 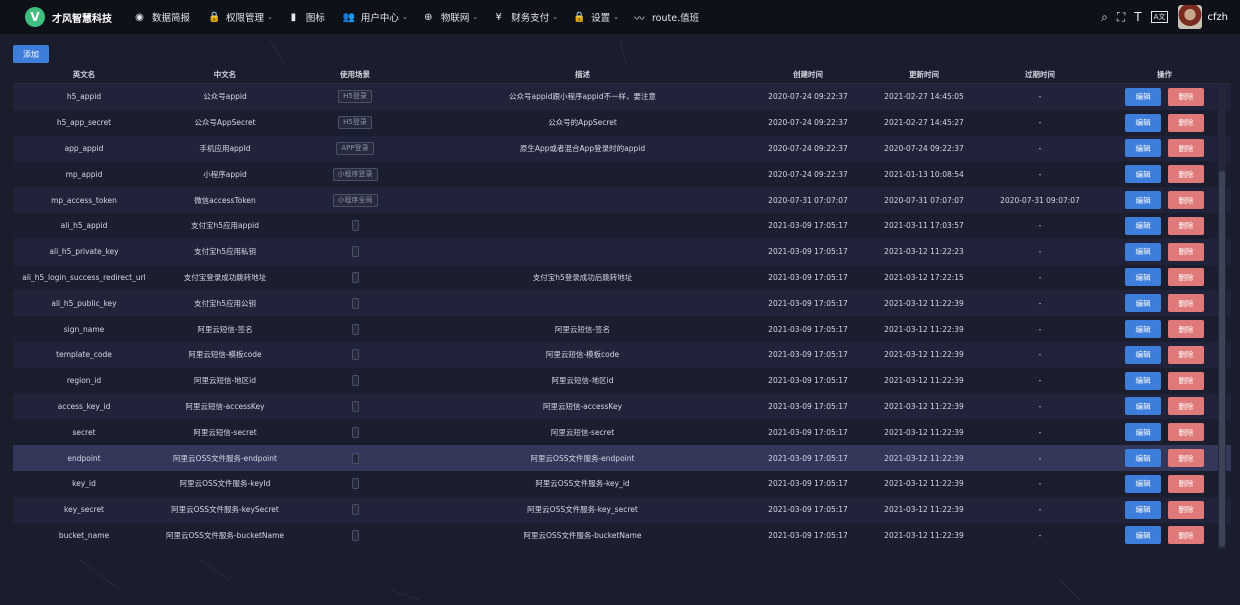 I want to click on cell-cn-name: 小程序appid, so click(x=225, y=174).